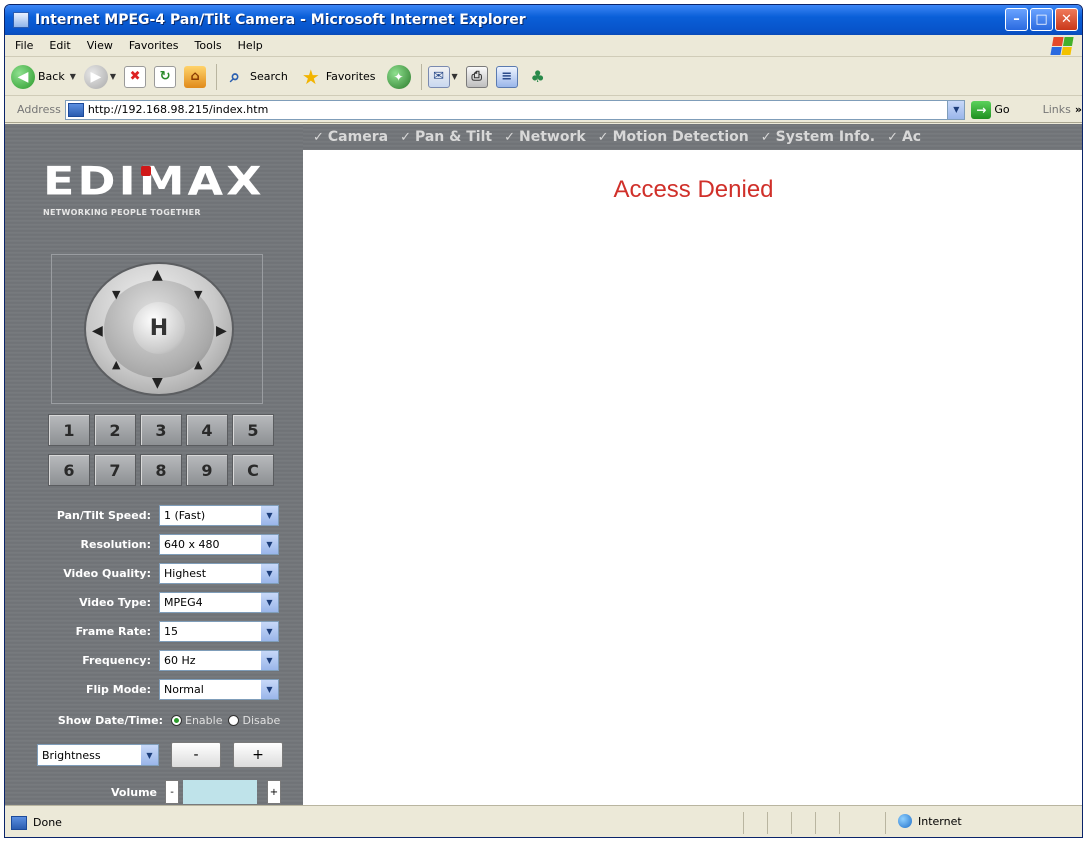  I want to click on favorites-button: ★ Favorites, so click(339, 77).